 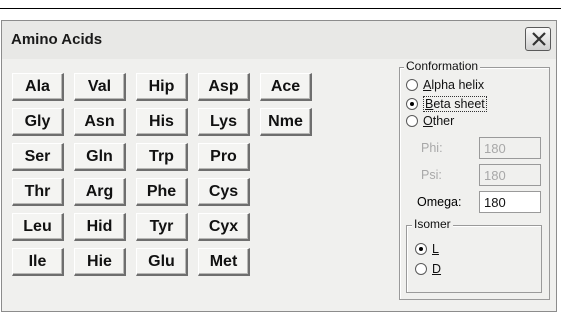 I want to click on amino-acid-button-tyr: Tyr, so click(x=162, y=227).